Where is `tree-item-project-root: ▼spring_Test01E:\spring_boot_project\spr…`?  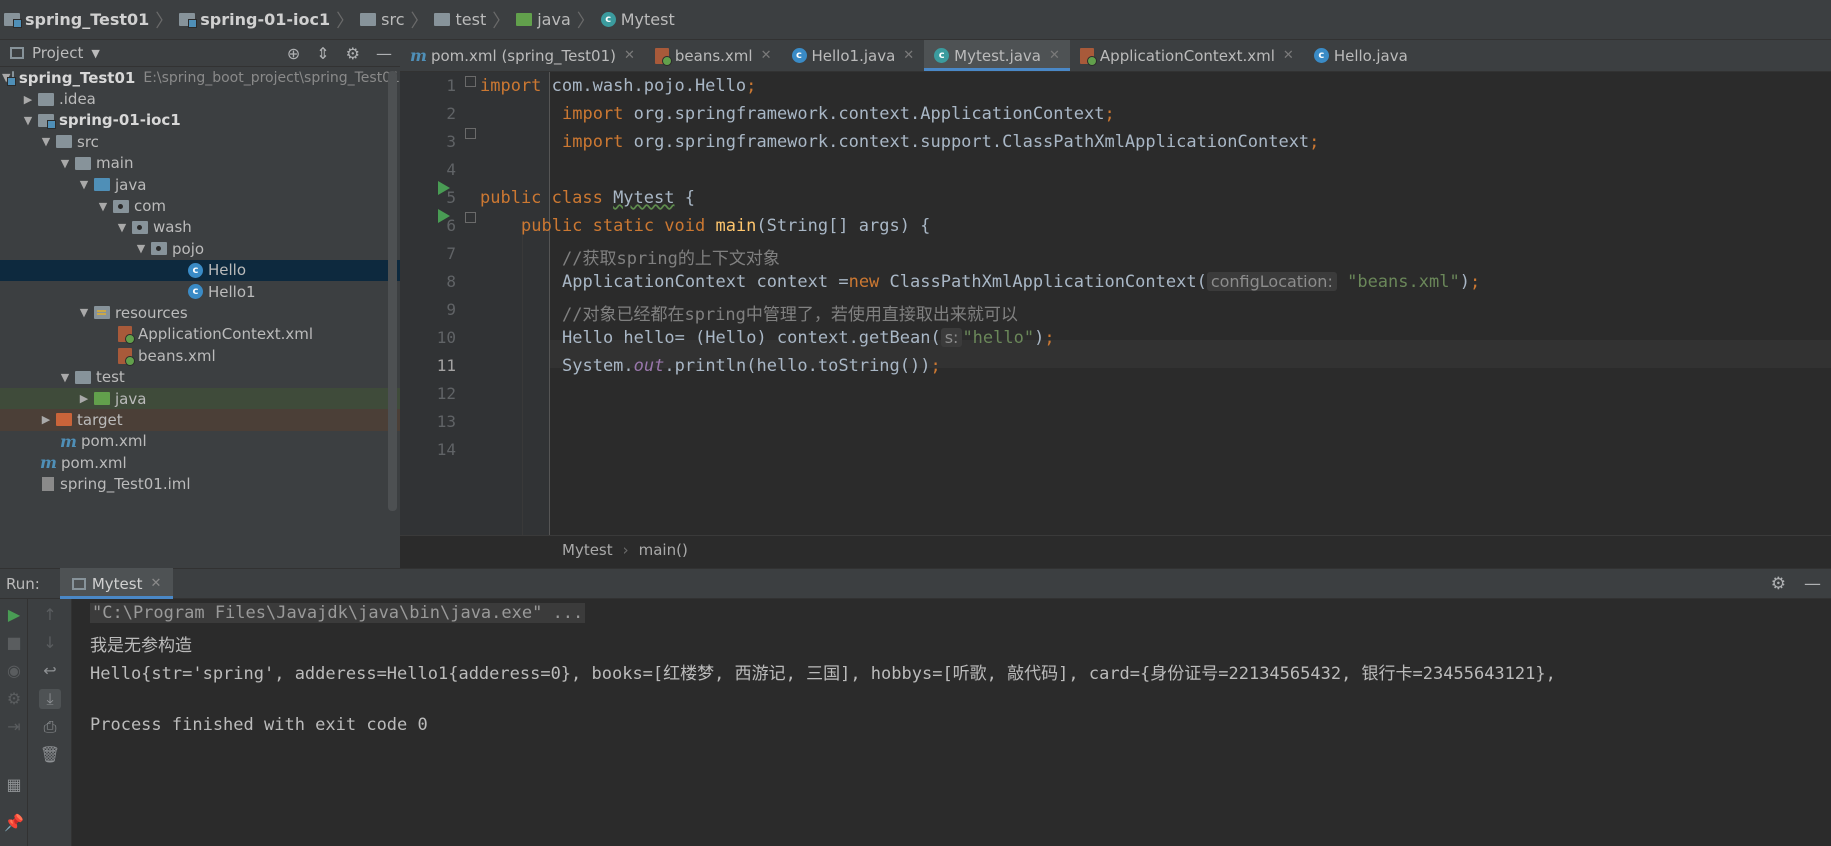
tree-item-project-root: ▼spring_Test01E:\spring_boot_project\spr… is located at coordinates (200, 77).